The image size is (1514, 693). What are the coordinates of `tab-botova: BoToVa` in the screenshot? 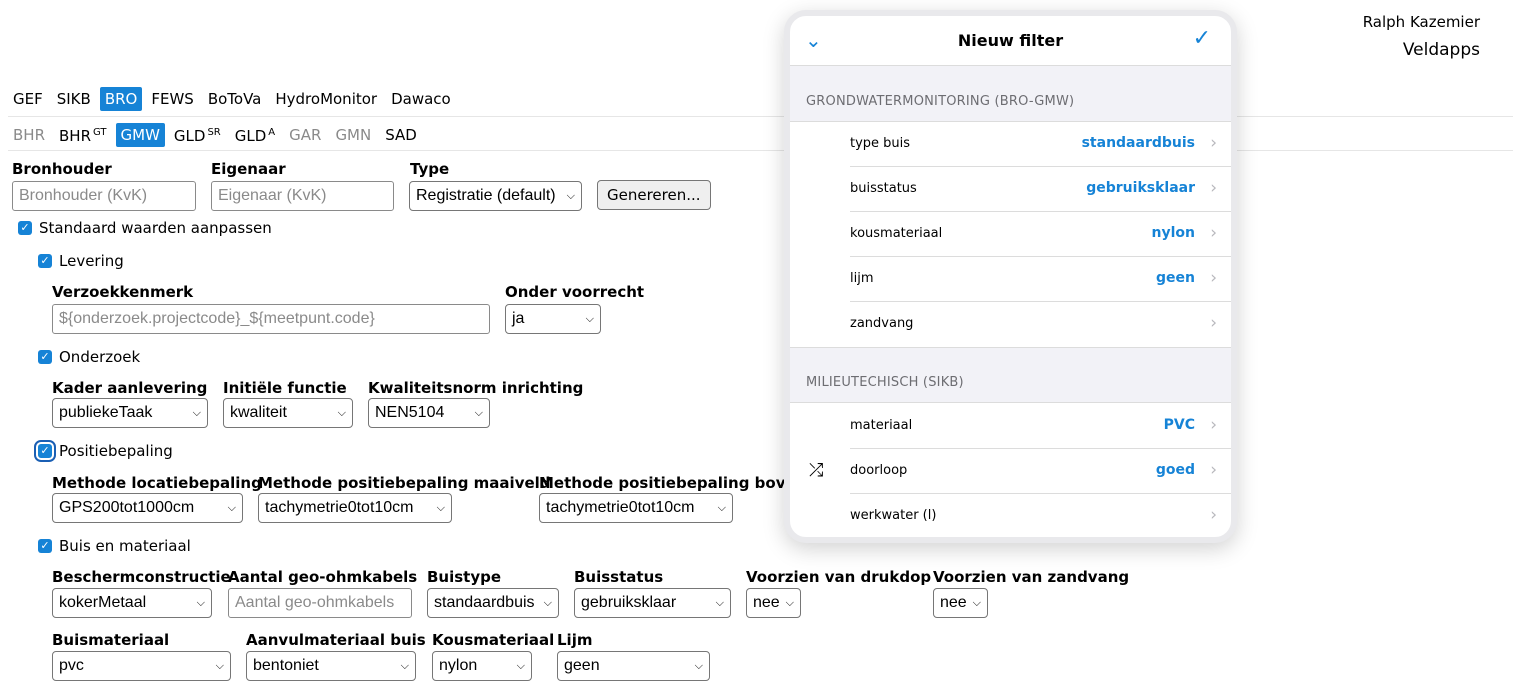 It's located at (235, 99).